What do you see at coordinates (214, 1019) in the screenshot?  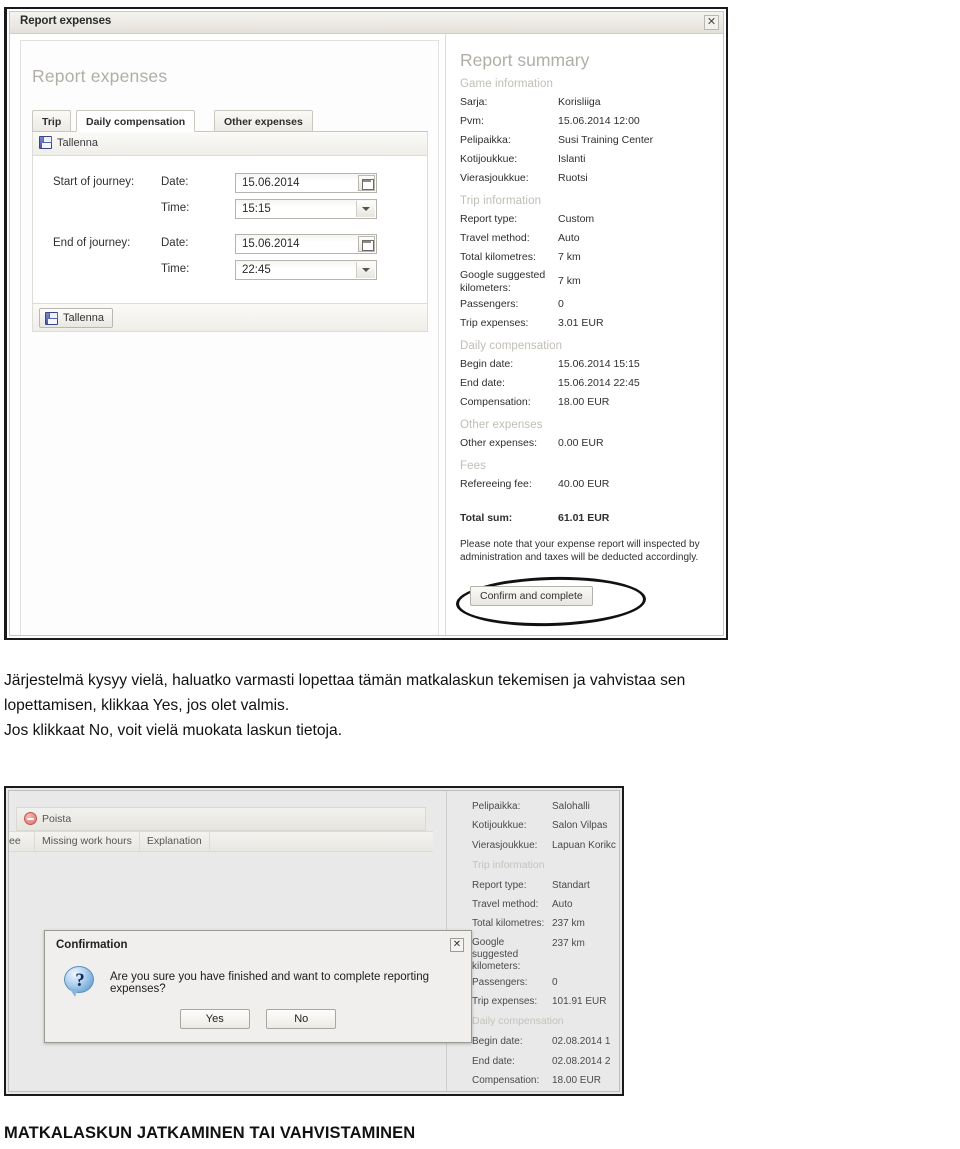 I see `yes-button: Yes` at bounding box center [214, 1019].